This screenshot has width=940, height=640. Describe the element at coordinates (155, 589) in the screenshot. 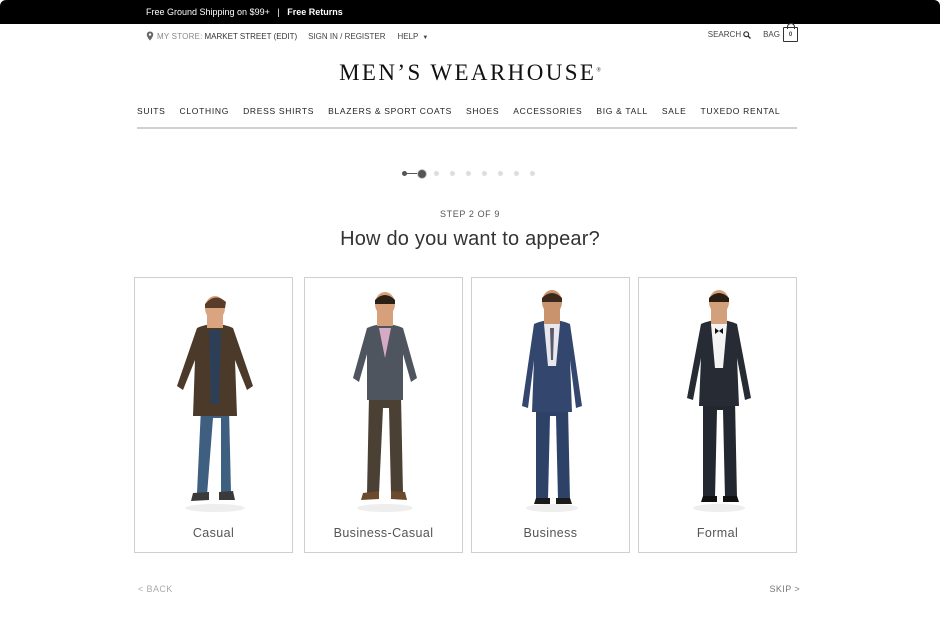

I see `back-button: < BACK` at that location.